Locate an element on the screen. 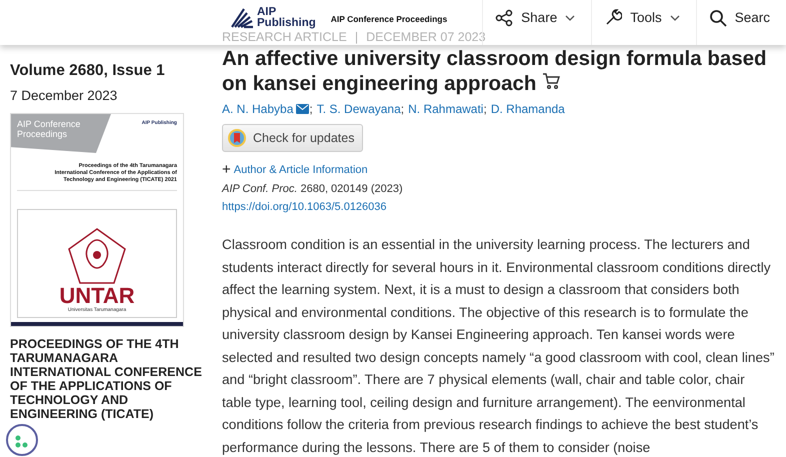 The width and height of the screenshot is (786, 457). author-link: T. S. Dewayana is located at coordinates (358, 109).